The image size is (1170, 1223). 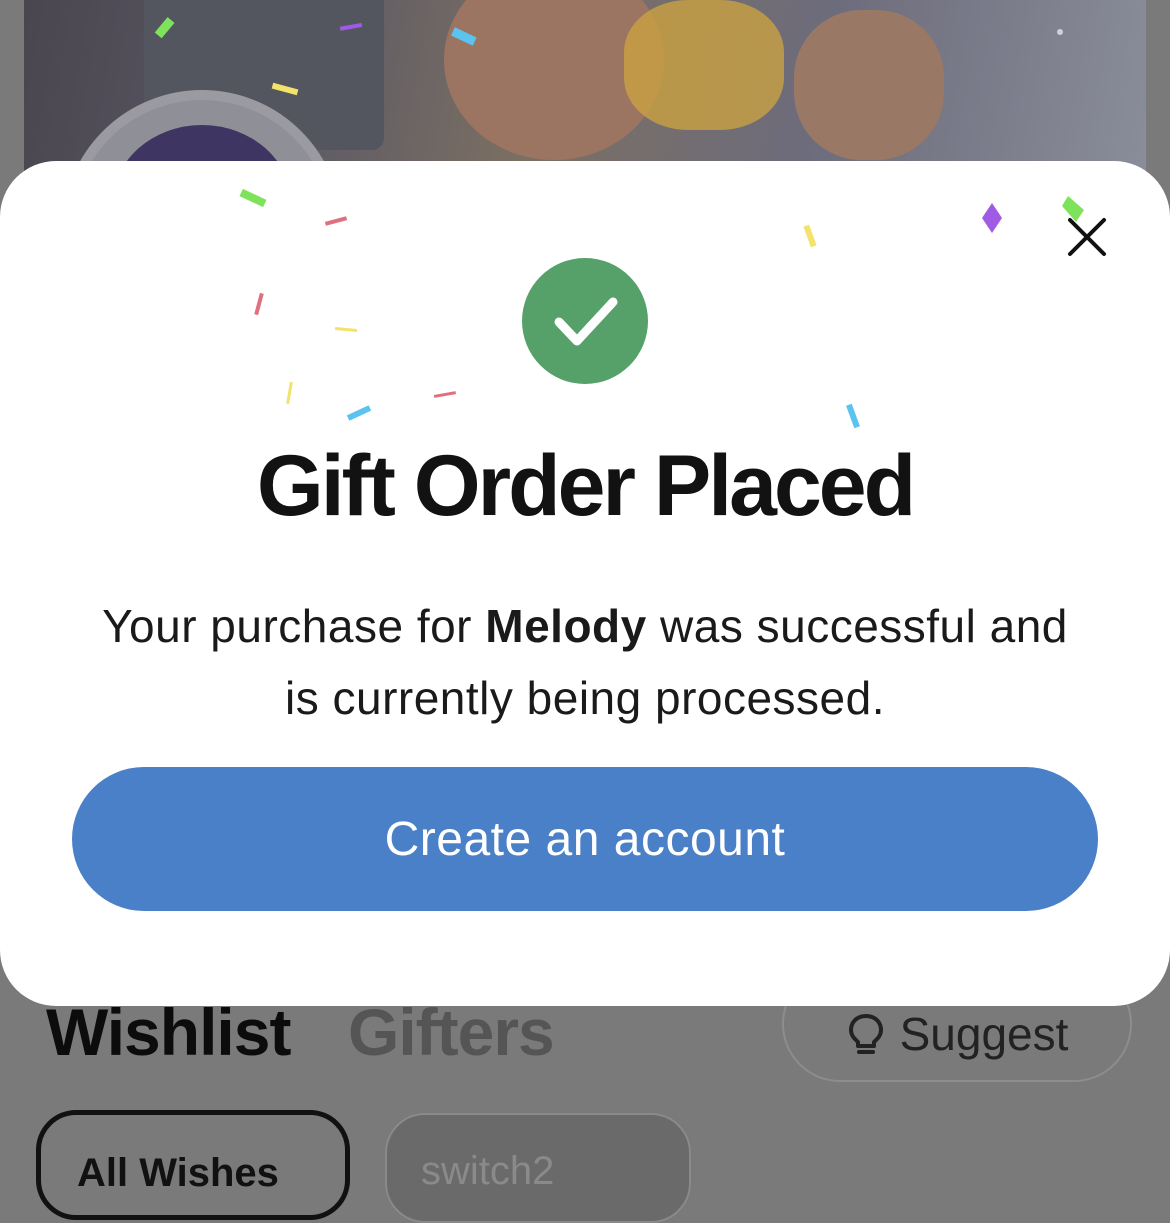 I want to click on suggest-label: Suggest, so click(x=984, y=1034).